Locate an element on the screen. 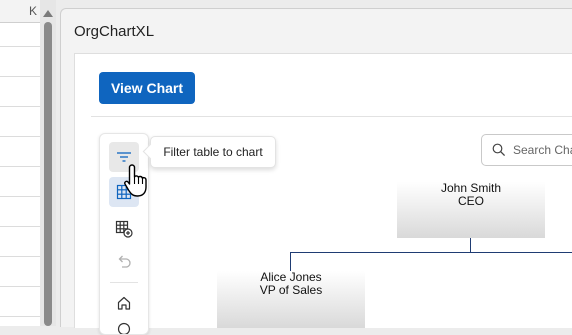 The height and width of the screenshot is (335, 572). org-node-ceo: John Smith CEO is located at coordinates (471, 210).